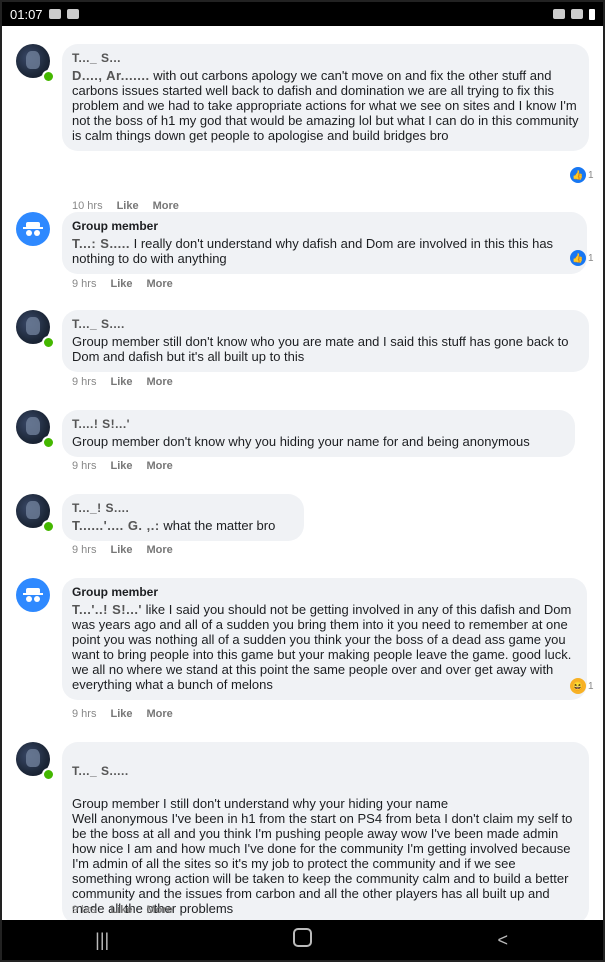 This screenshot has width=609, height=966. What do you see at coordinates (54, 14) in the screenshot?
I see `notification-icon` at bounding box center [54, 14].